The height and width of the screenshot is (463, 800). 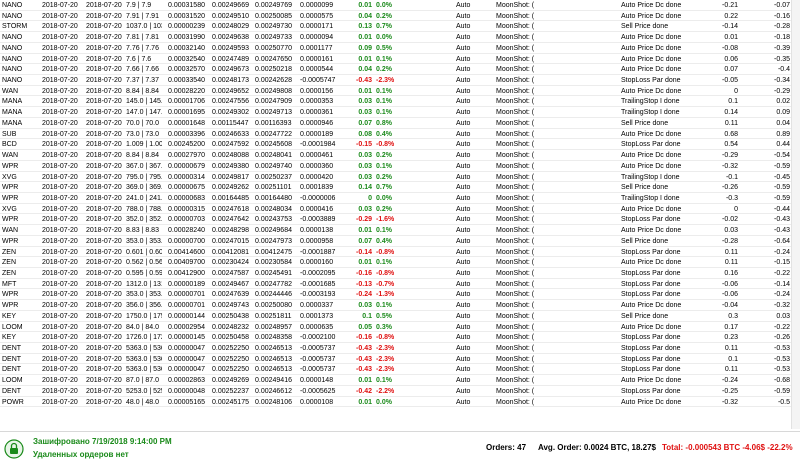 I want to click on profit-percent-cell: 0.0%, so click(x=384, y=402).